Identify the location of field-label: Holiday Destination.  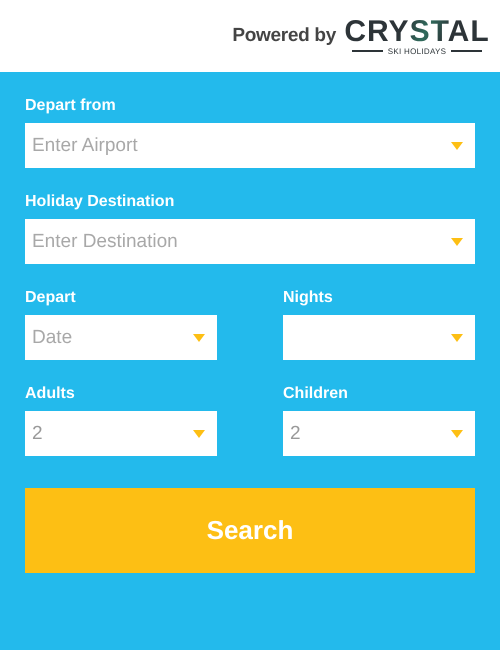
(100, 202).